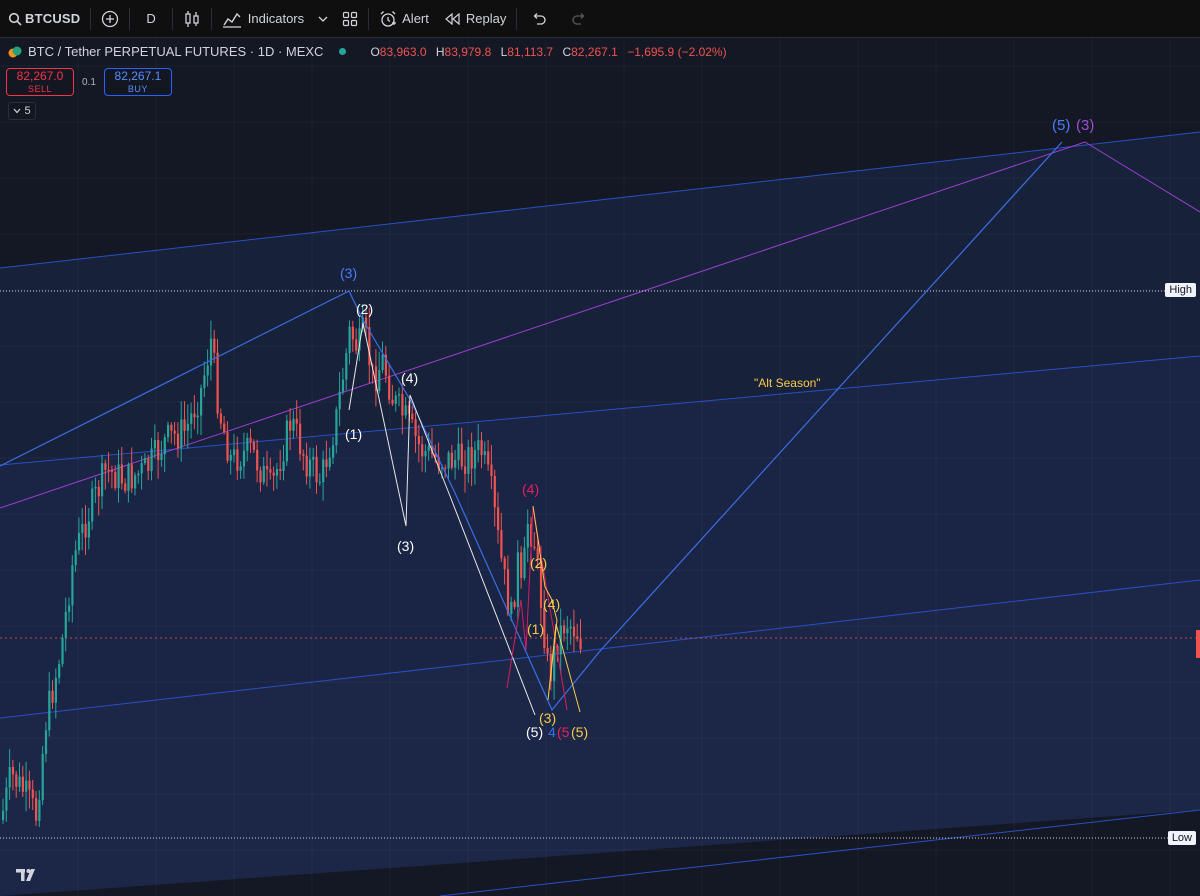 The height and width of the screenshot is (896, 1200). What do you see at coordinates (44, 19) in the screenshot?
I see `symbol-search: BTCUSD` at bounding box center [44, 19].